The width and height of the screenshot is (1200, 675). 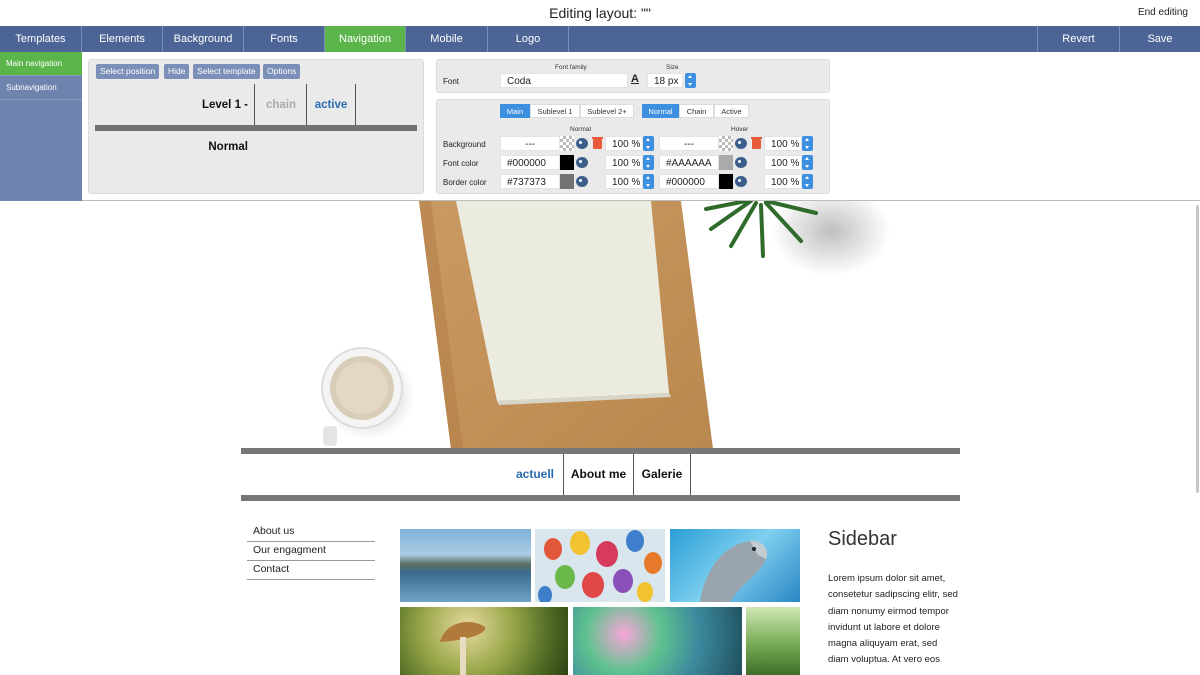 I want to click on navigation-sidebar: Main navigation Subnavigation, so click(x=41, y=126).